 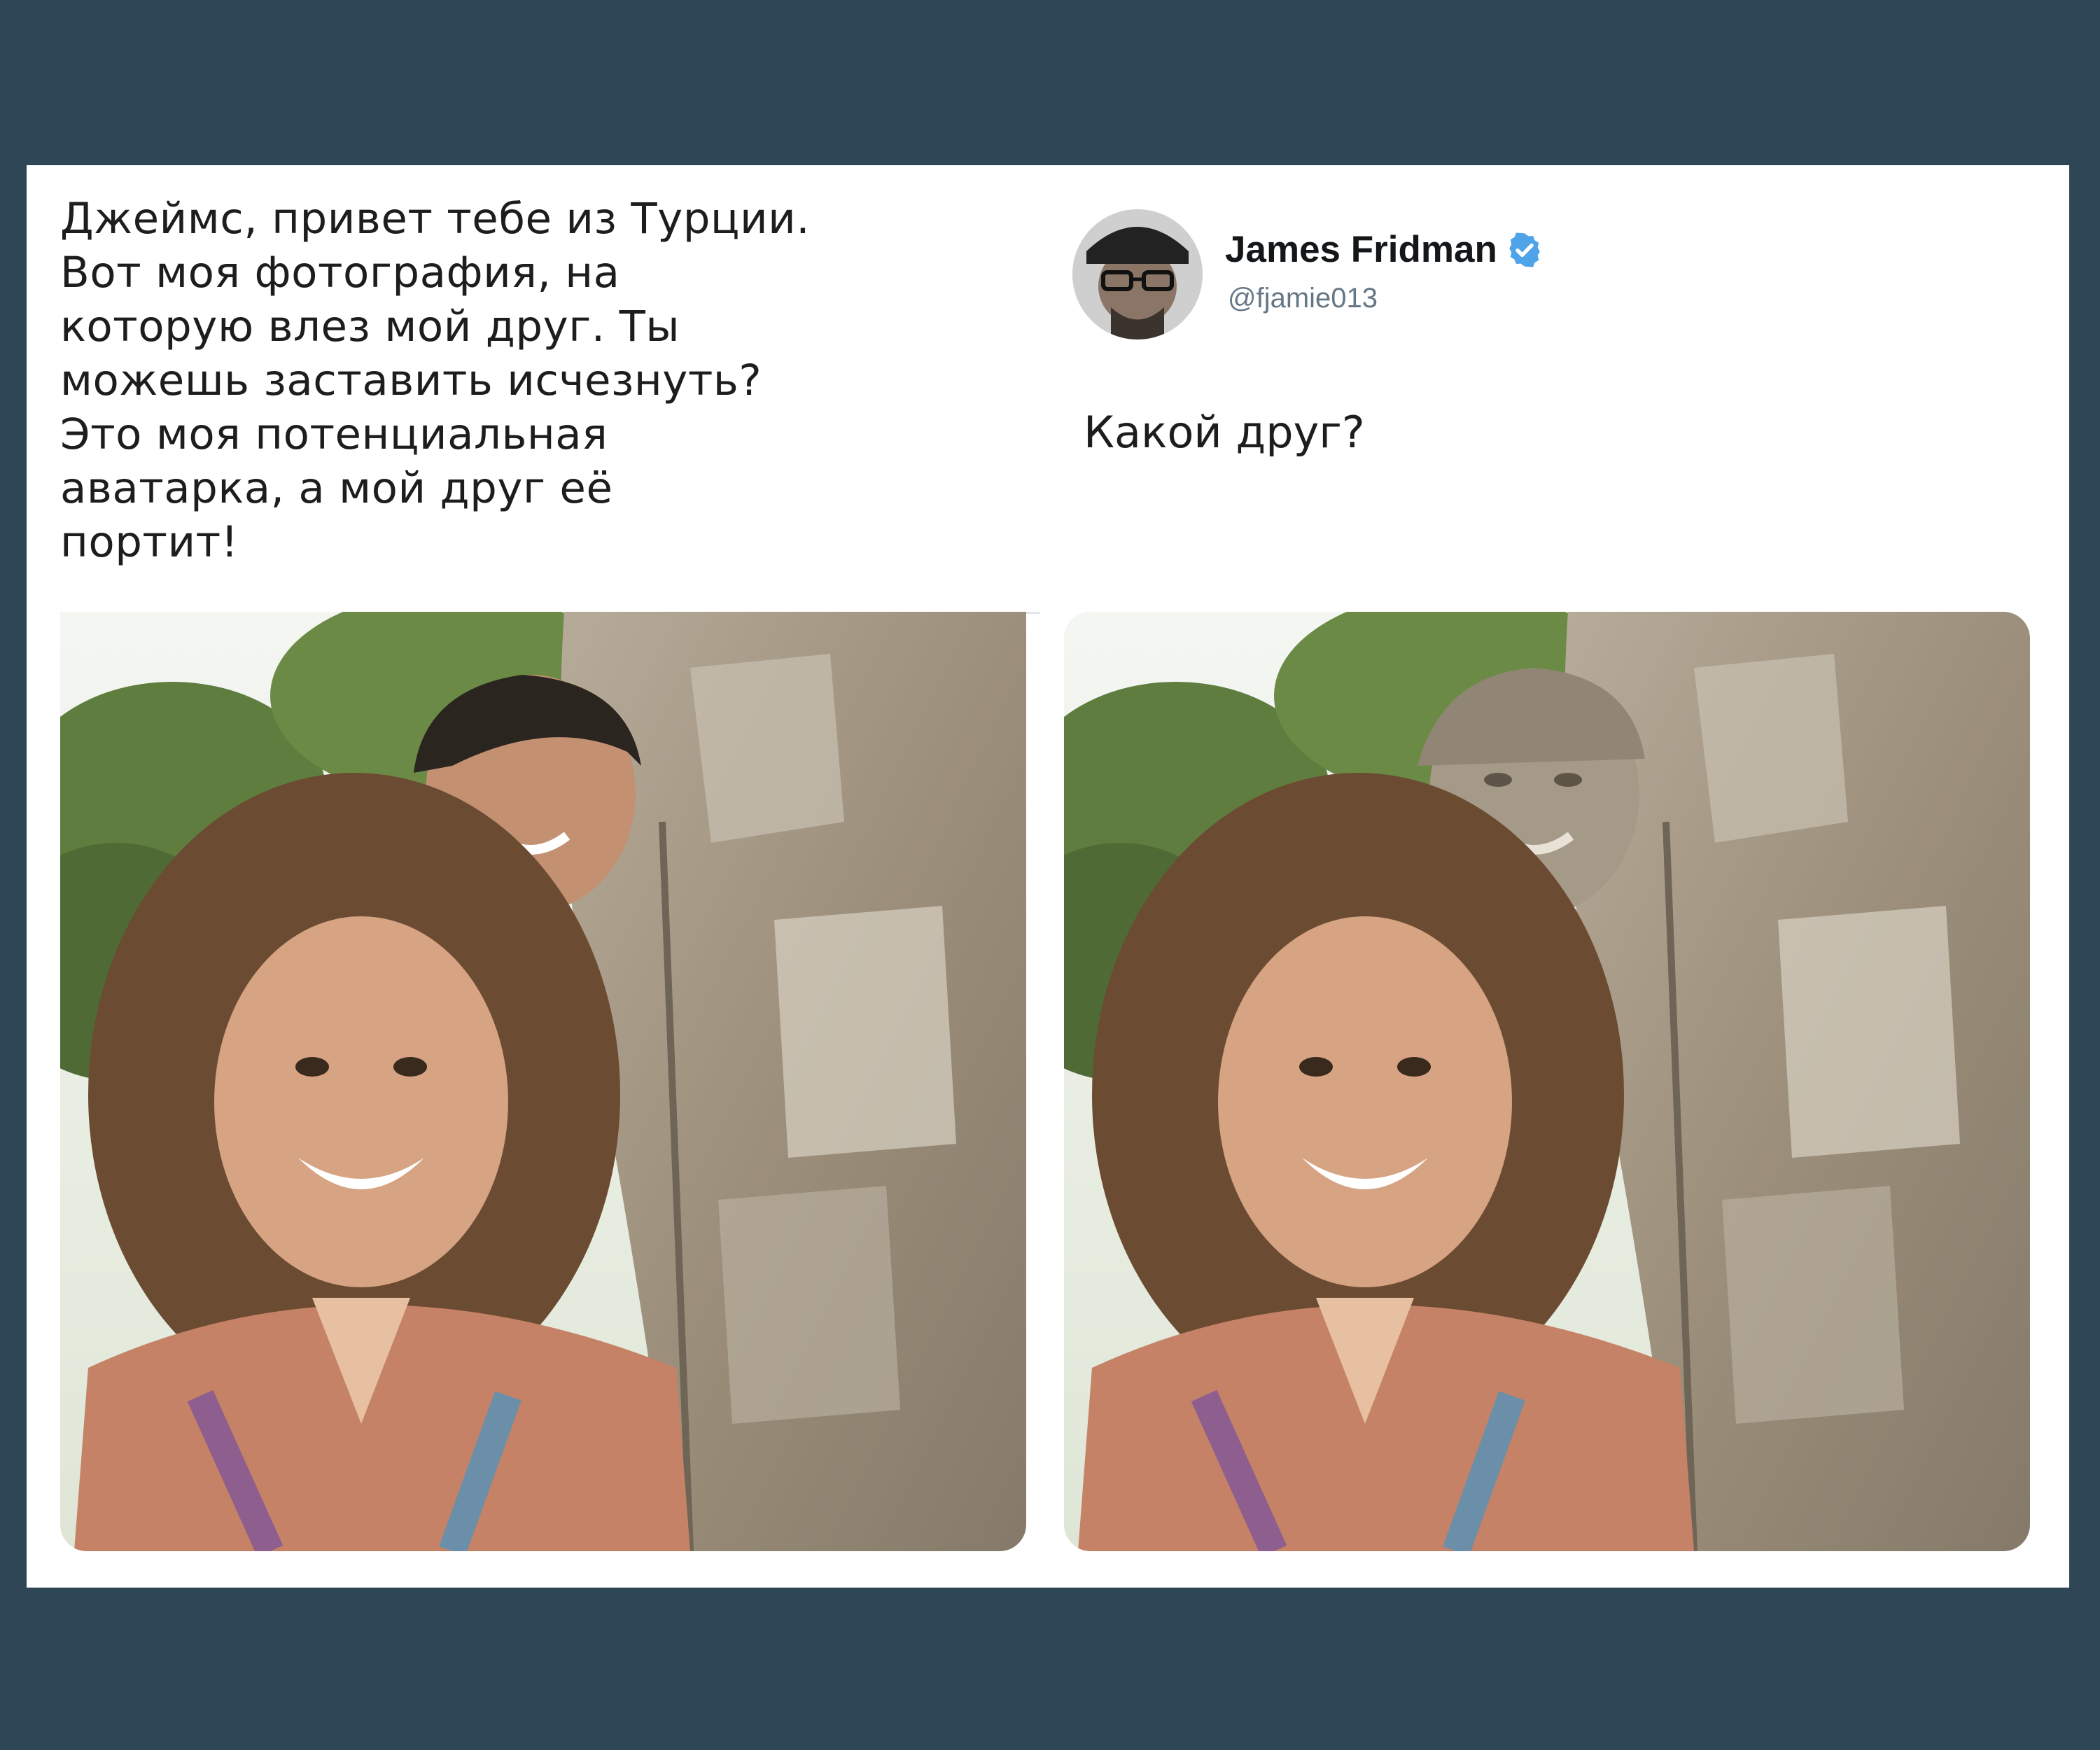 I want to click on display-name: James Fridman, so click(x=1384, y=249).